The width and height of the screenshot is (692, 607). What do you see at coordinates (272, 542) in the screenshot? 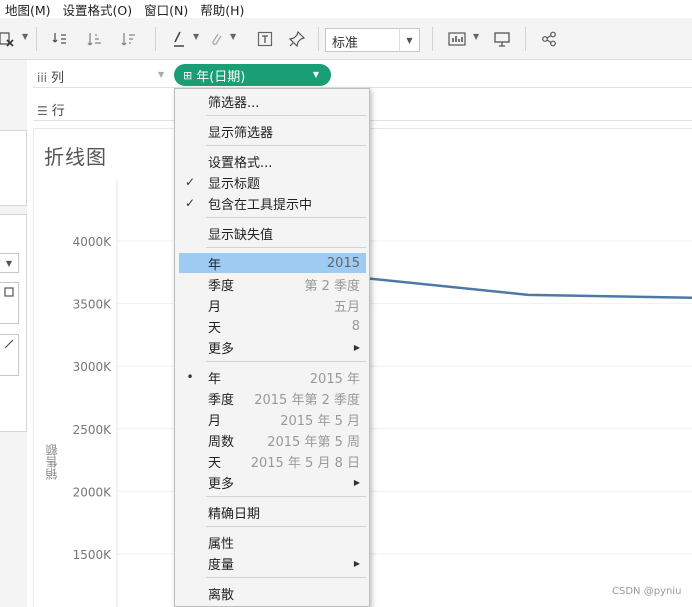
I see `menu-item: 属性` at bounding box center [272, 542].